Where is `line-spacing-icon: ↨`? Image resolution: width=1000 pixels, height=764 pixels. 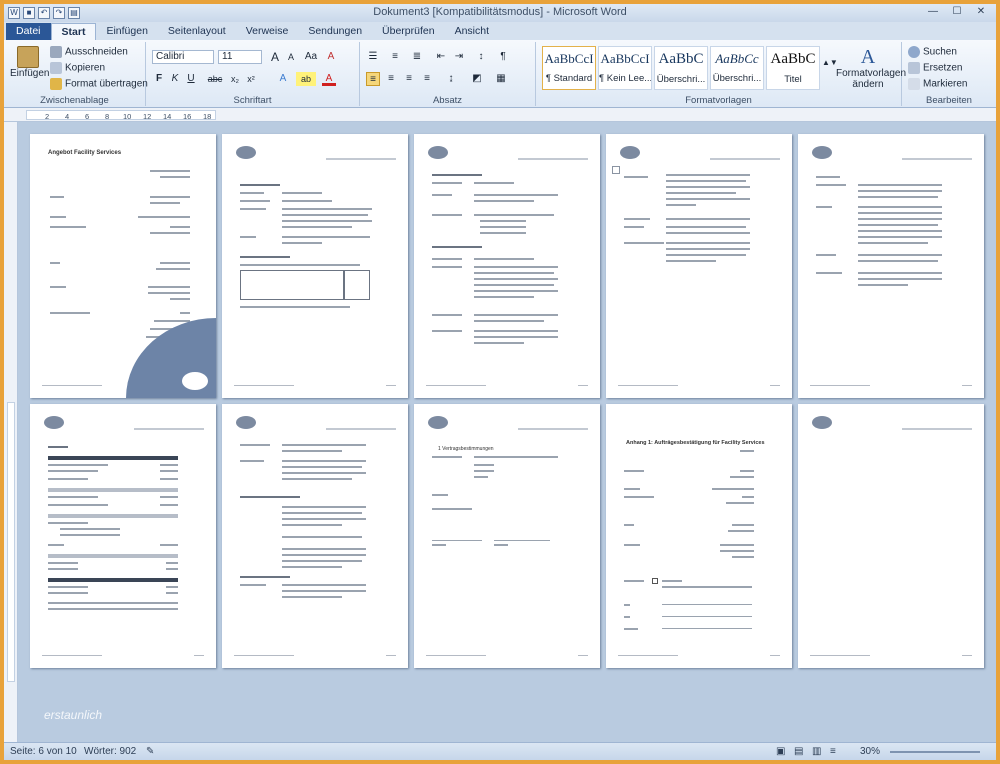
line-spacing-icon: ↨ is located at coordinates (451, 79).